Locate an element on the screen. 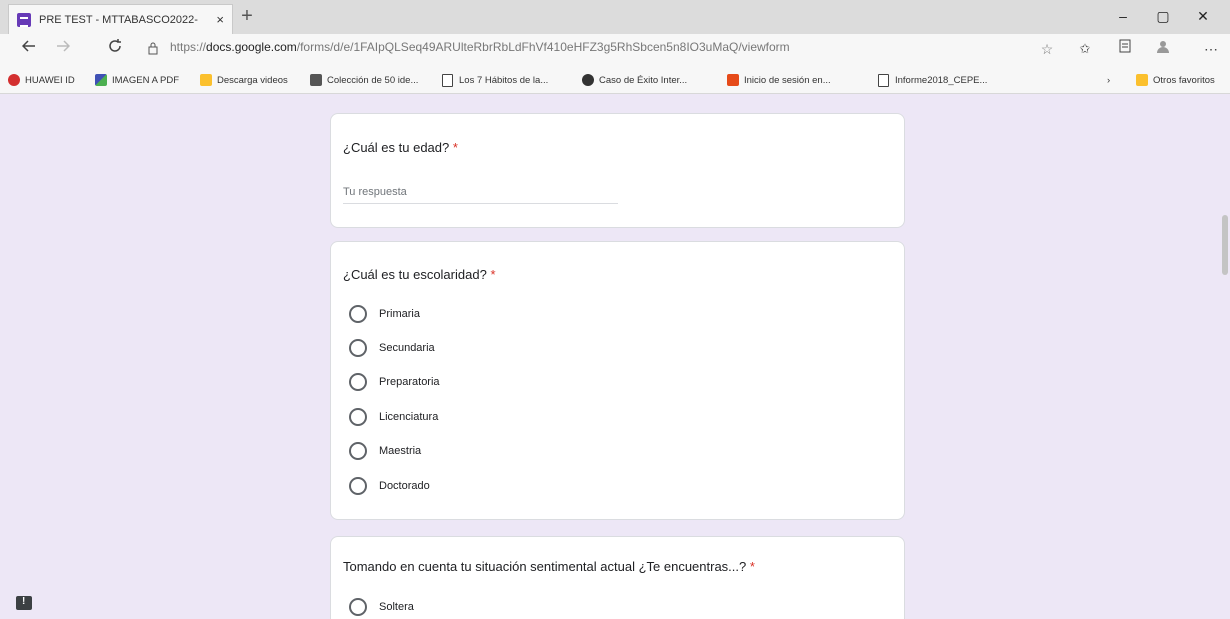 The width and height of the screenshot is (1230, 619). bookmark-huawei-id: HUAWEI ID is located at coordinates (41, 80).